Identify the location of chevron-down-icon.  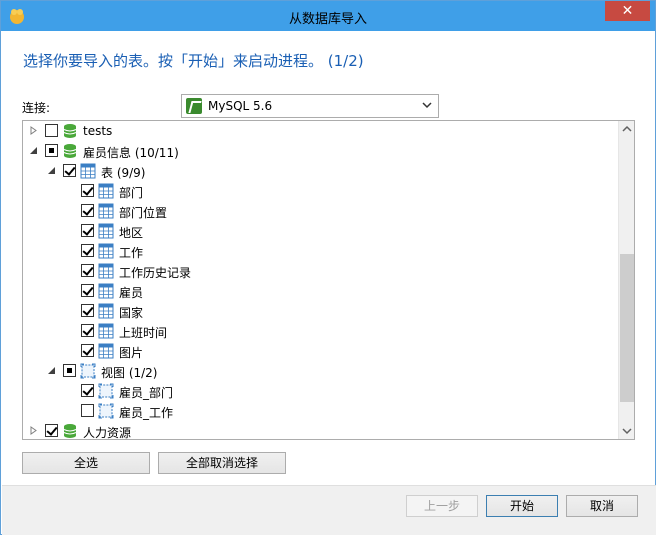
(427, 105).